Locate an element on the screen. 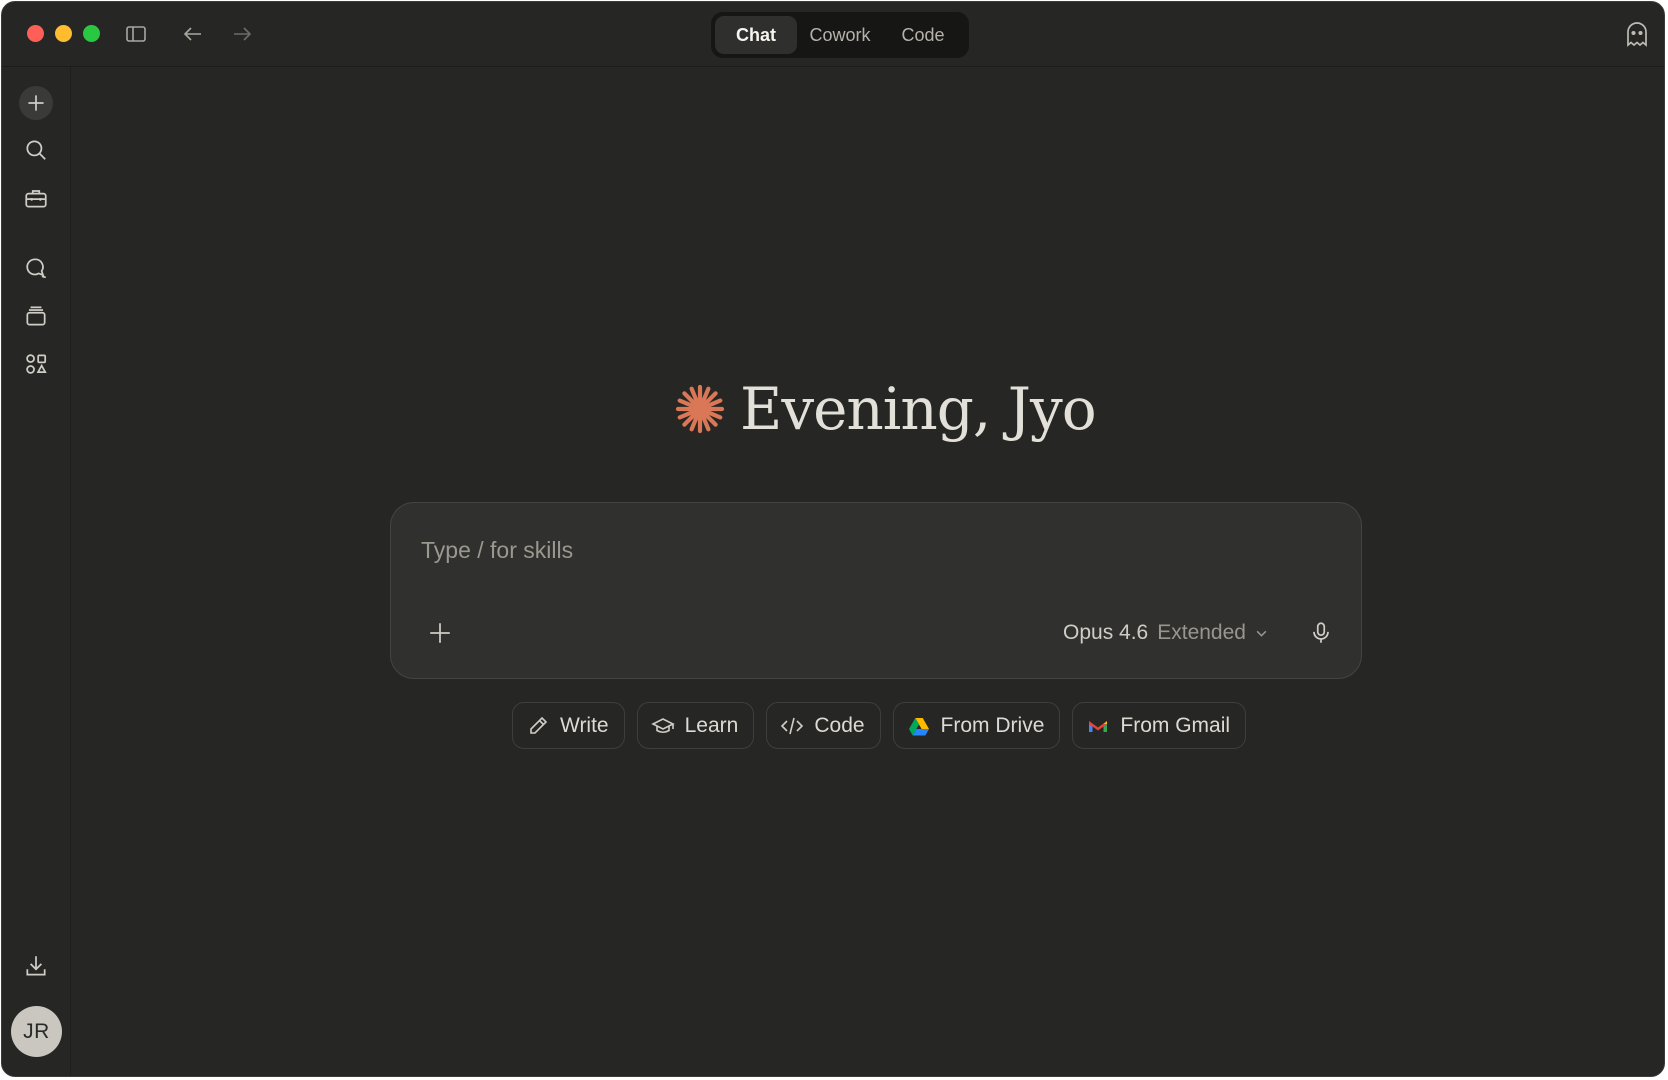 This screenshot has width=1668, height=1080. quick-actions: Write Learn Code From Drive From Gmail is located at coordinates (879, 725).